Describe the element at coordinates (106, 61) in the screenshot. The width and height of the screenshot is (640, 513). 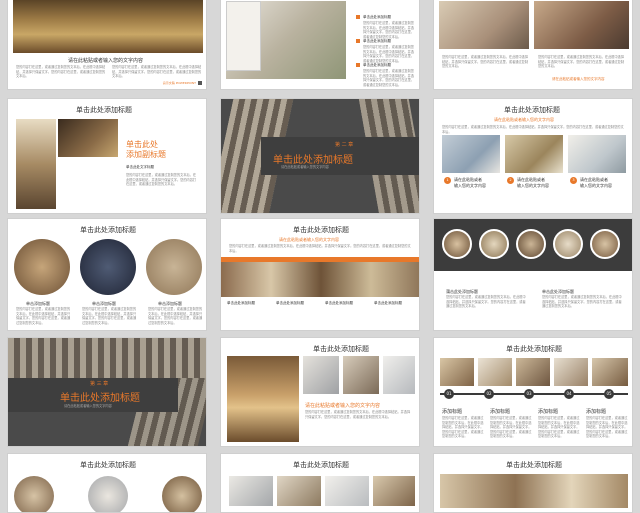
I see `slide-1-text: 请在此粘贴或者输入您的文字内容` at that location.